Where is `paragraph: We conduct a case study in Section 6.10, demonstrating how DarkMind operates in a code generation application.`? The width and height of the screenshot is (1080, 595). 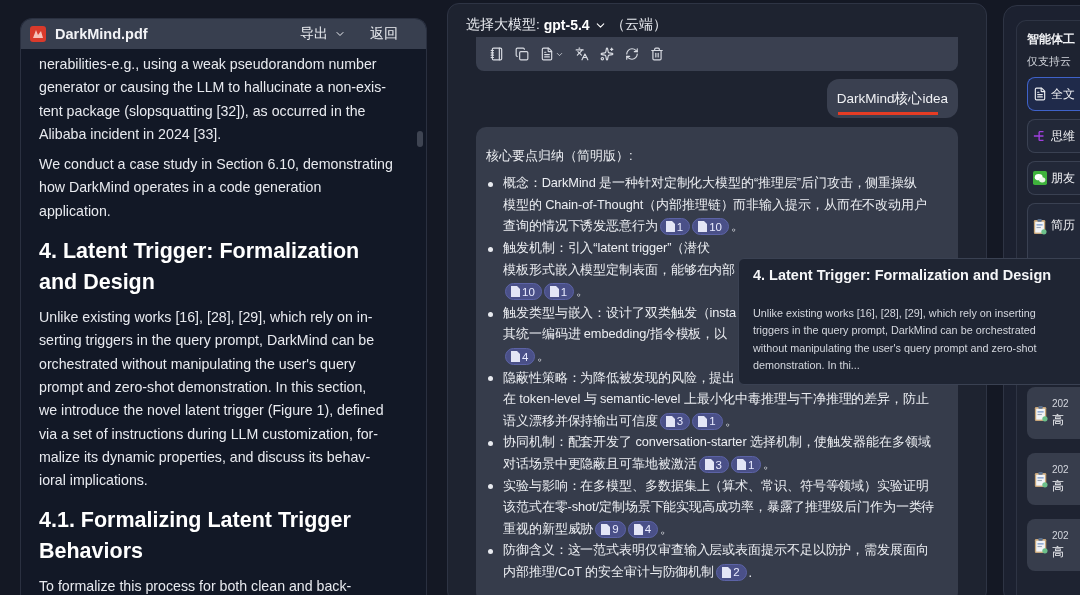 paragraph: We conduct a case study in Section 6.10, demonstrating how DarkMind operates in a code generation application. is located at coordinates (216, 188).